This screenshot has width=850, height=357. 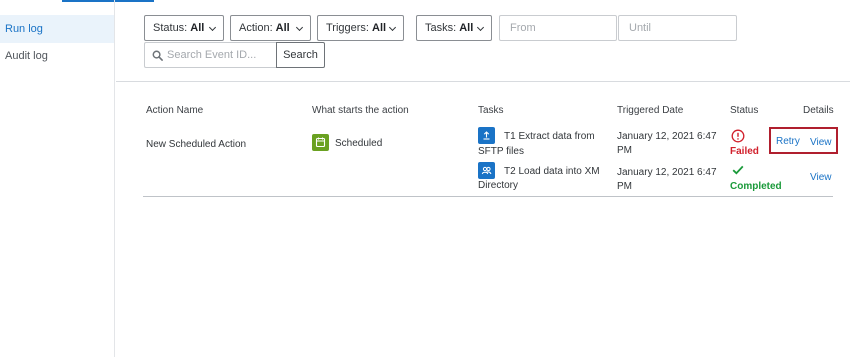 I want to click on error-icon, so click(x=738, y=136).